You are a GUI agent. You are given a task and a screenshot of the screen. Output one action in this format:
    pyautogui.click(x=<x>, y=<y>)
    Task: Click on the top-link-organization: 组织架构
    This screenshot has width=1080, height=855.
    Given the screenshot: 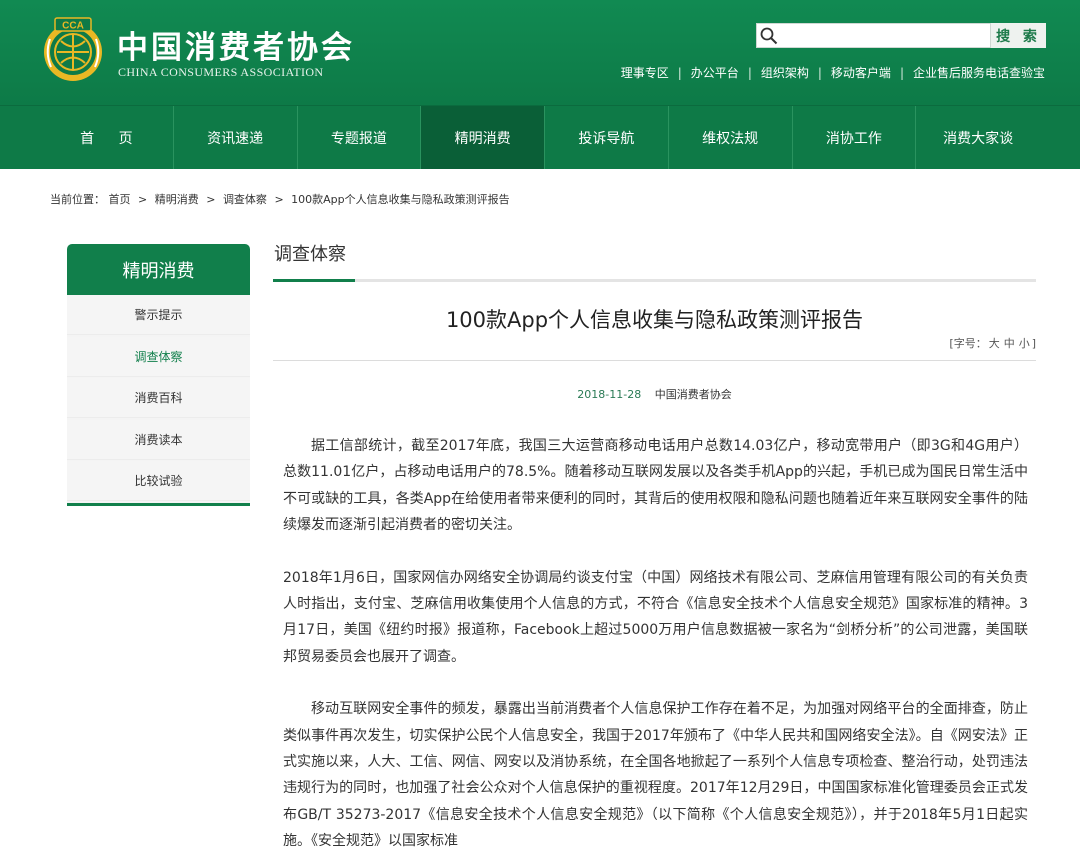 What is the action you would take?
    pyautogui.click(x=785, y=72)
    